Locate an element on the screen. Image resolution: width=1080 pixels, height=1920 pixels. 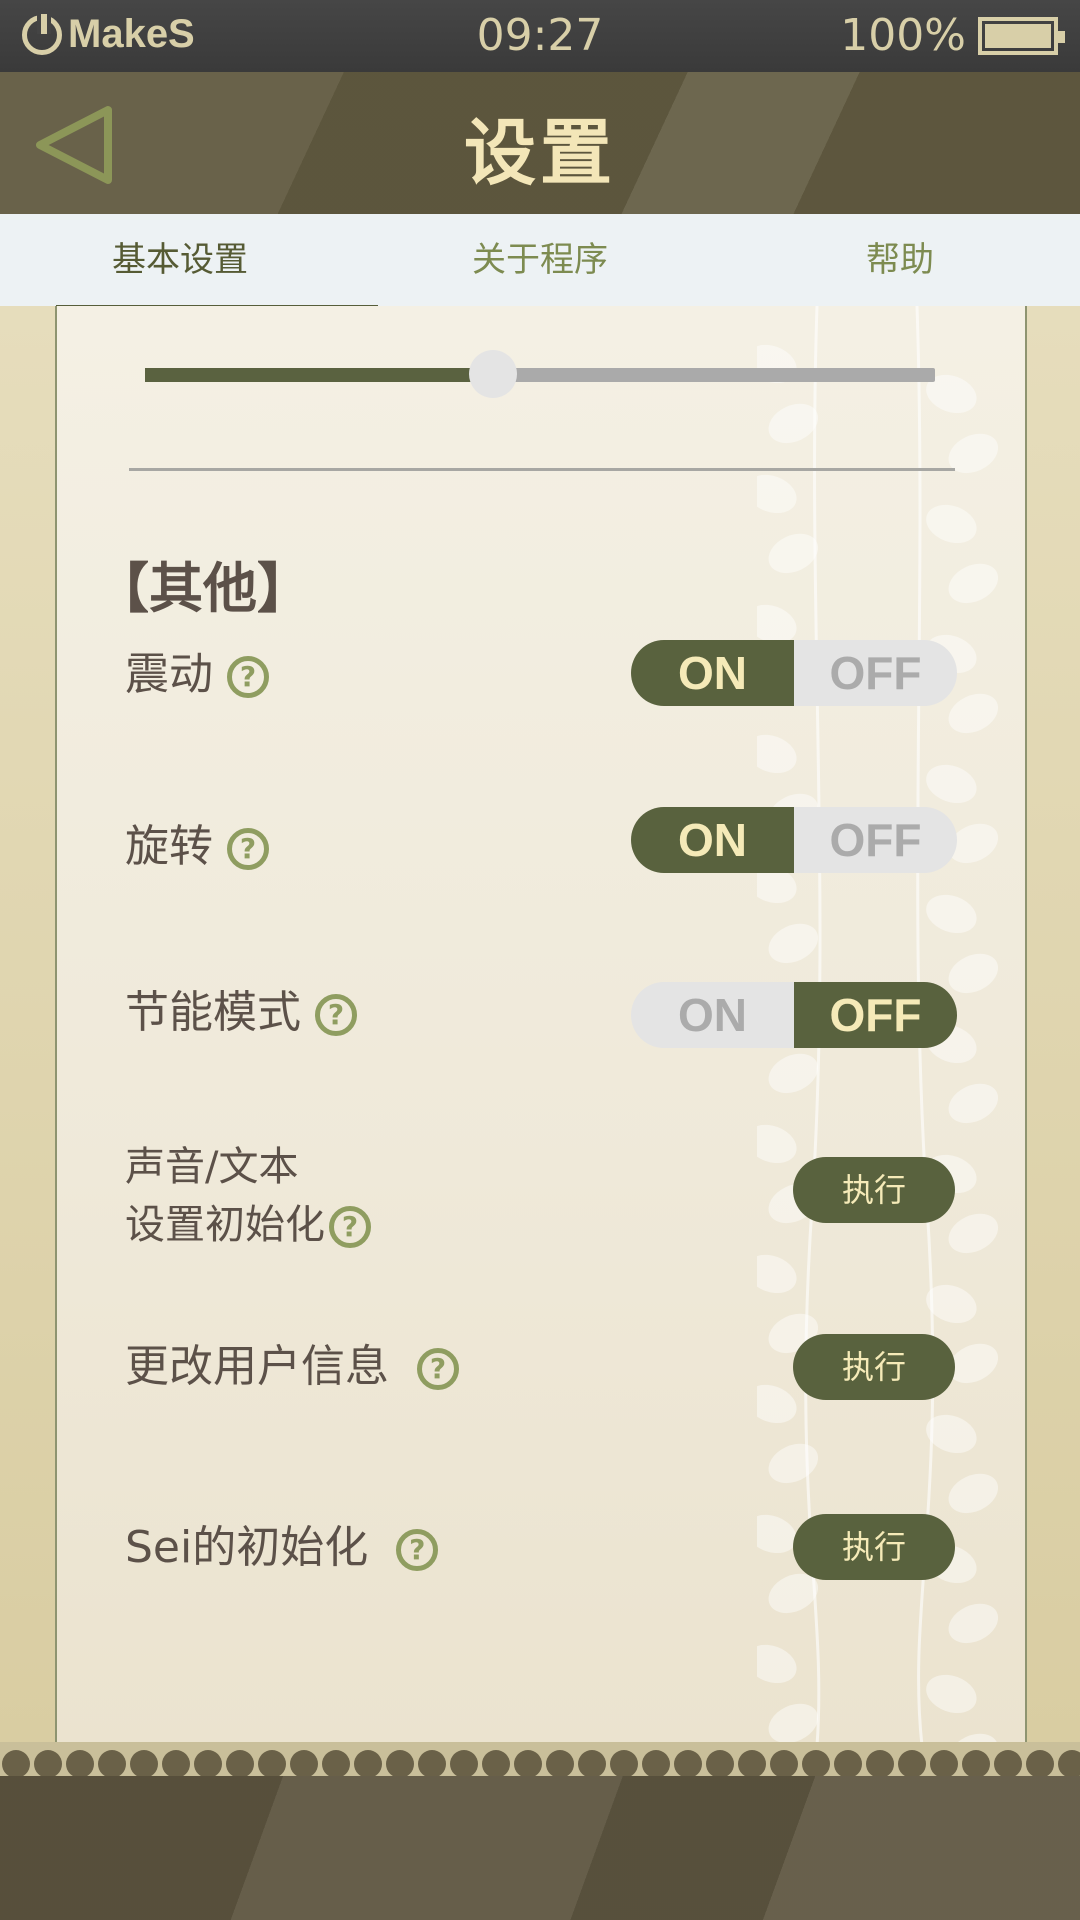
status-battery: 100% is located at coordinates (952, 35).